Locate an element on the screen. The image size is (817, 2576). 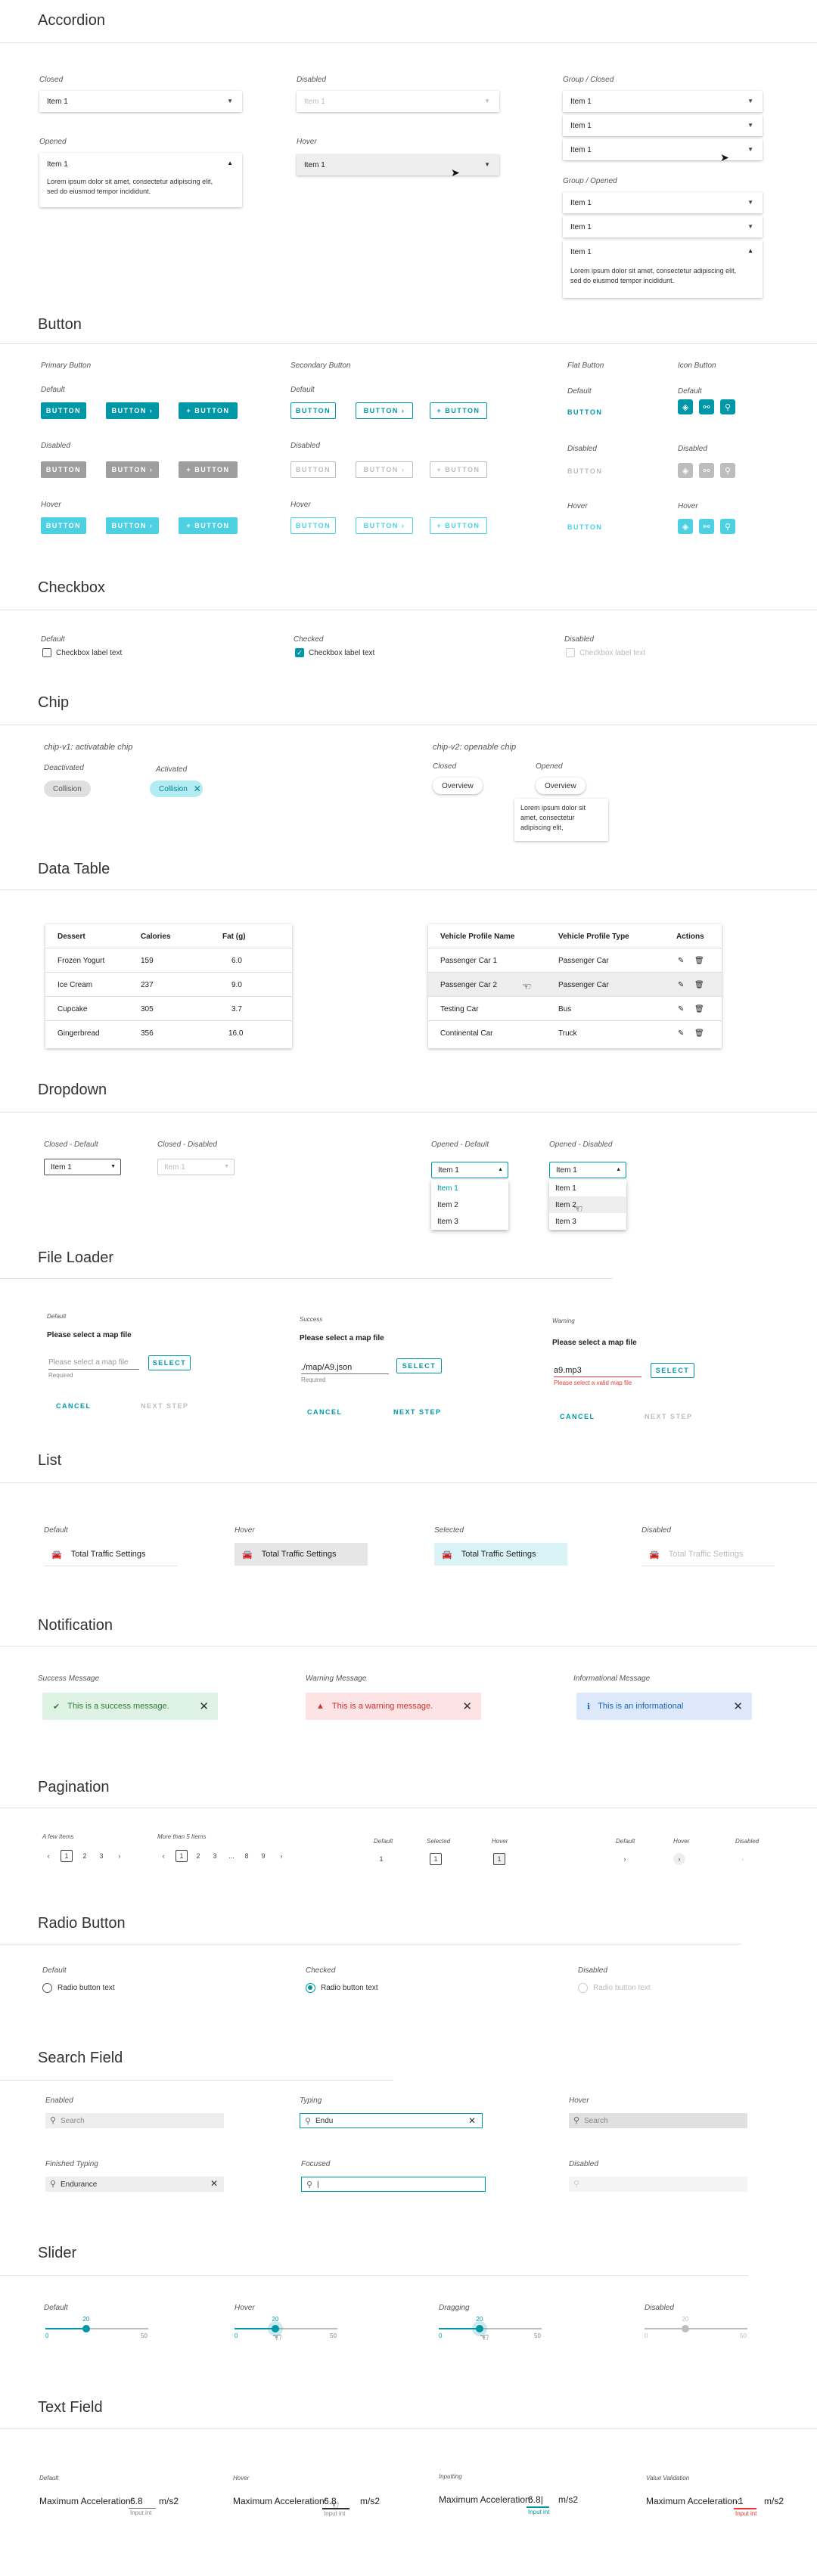
list-item-selected: 🚘 Total Traffic Settings is located at coordinates (501, 1554).